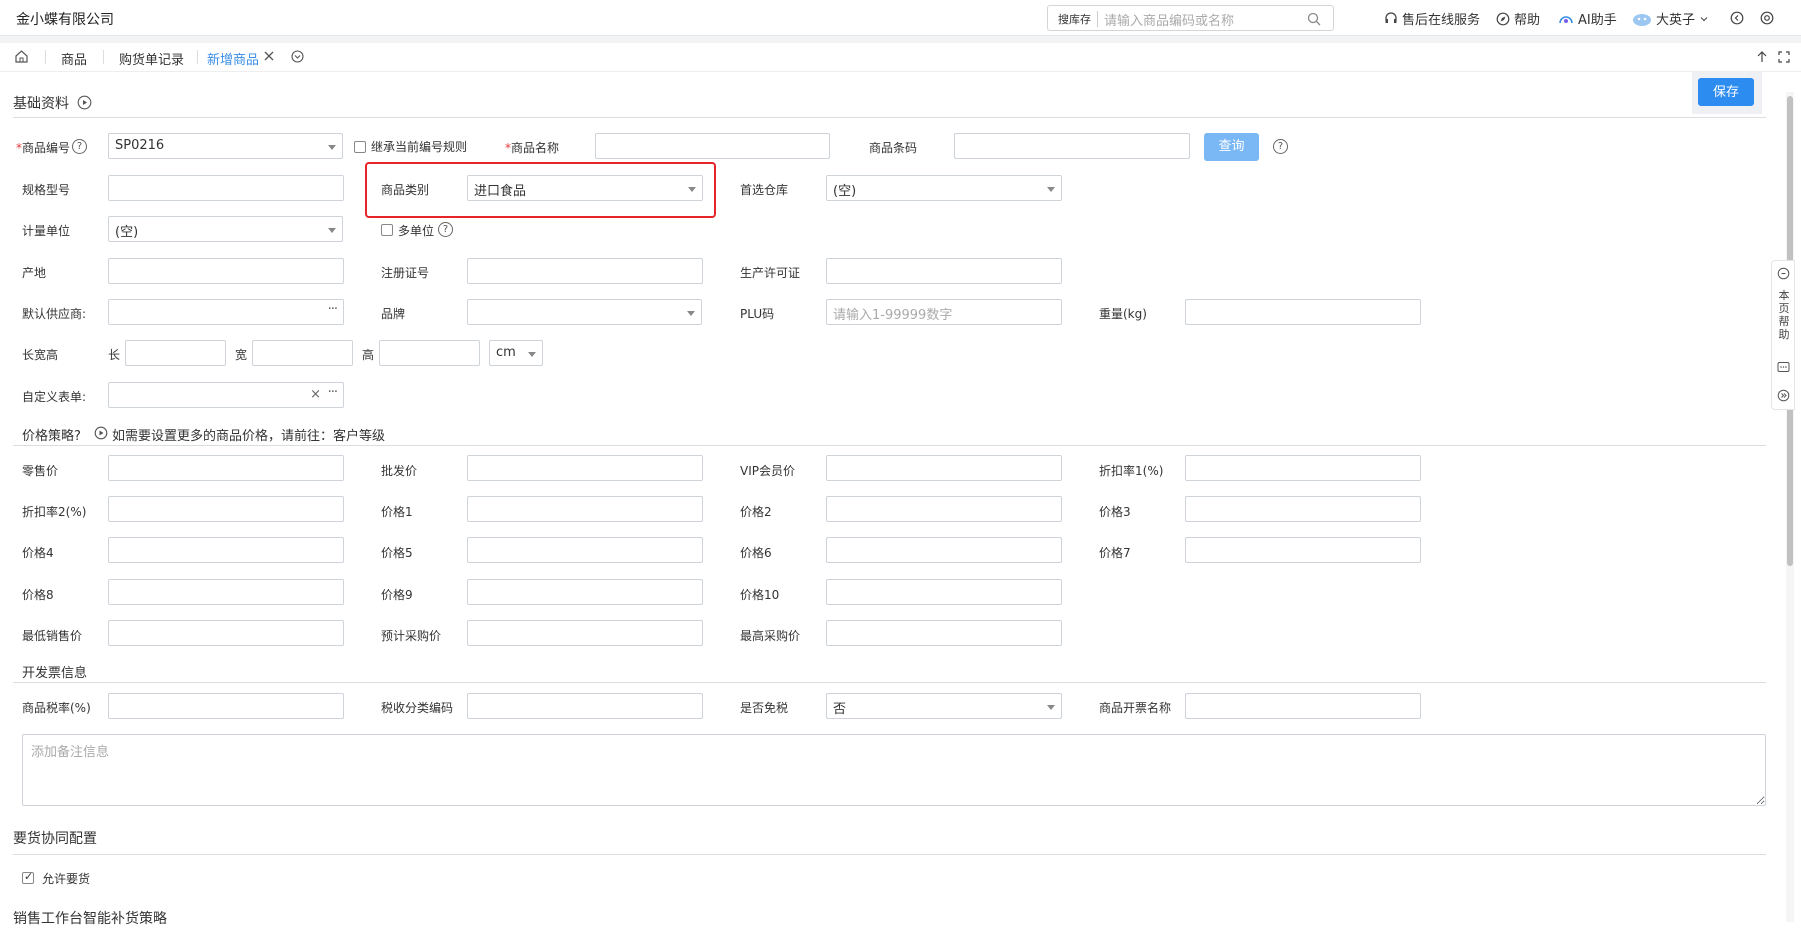  What do you see at coordinates (1762, 57) in the screenshot?
I see `arrow-up-icon` at bounding box center [1762, 57].